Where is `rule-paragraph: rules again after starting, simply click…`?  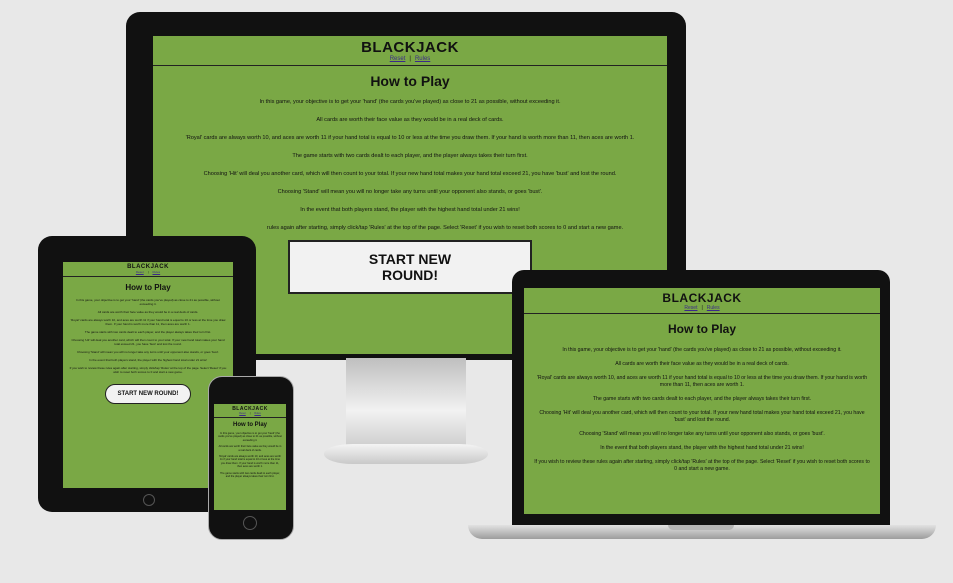
rule-paragraph: rules again after starting, simply click… is located at coordinates (445, 228).